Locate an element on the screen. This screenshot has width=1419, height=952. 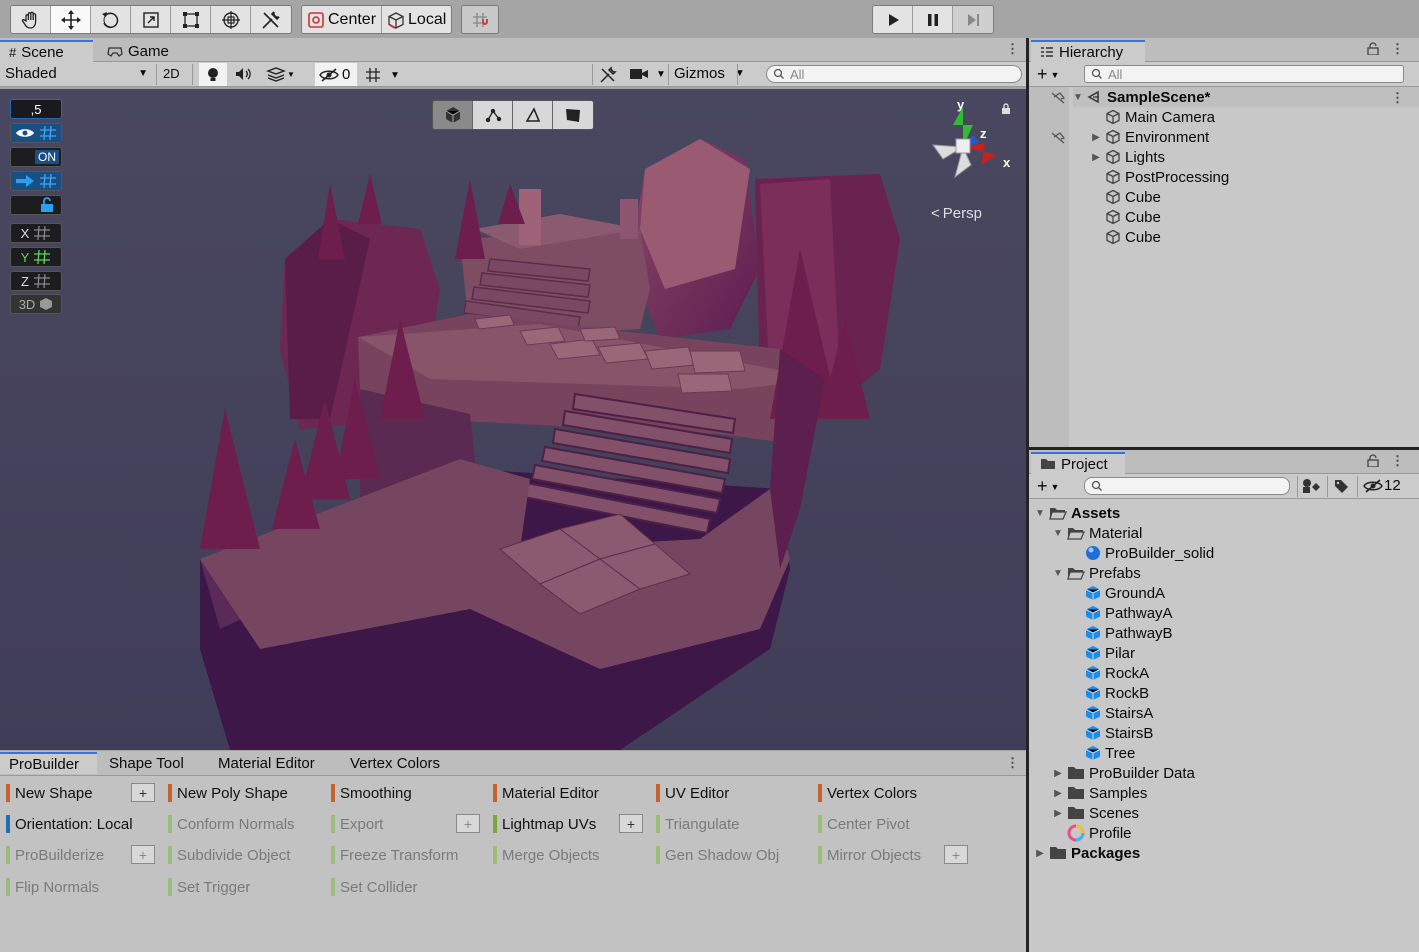
prefab-asset: StairsA is located at coordinates (1112, 713).